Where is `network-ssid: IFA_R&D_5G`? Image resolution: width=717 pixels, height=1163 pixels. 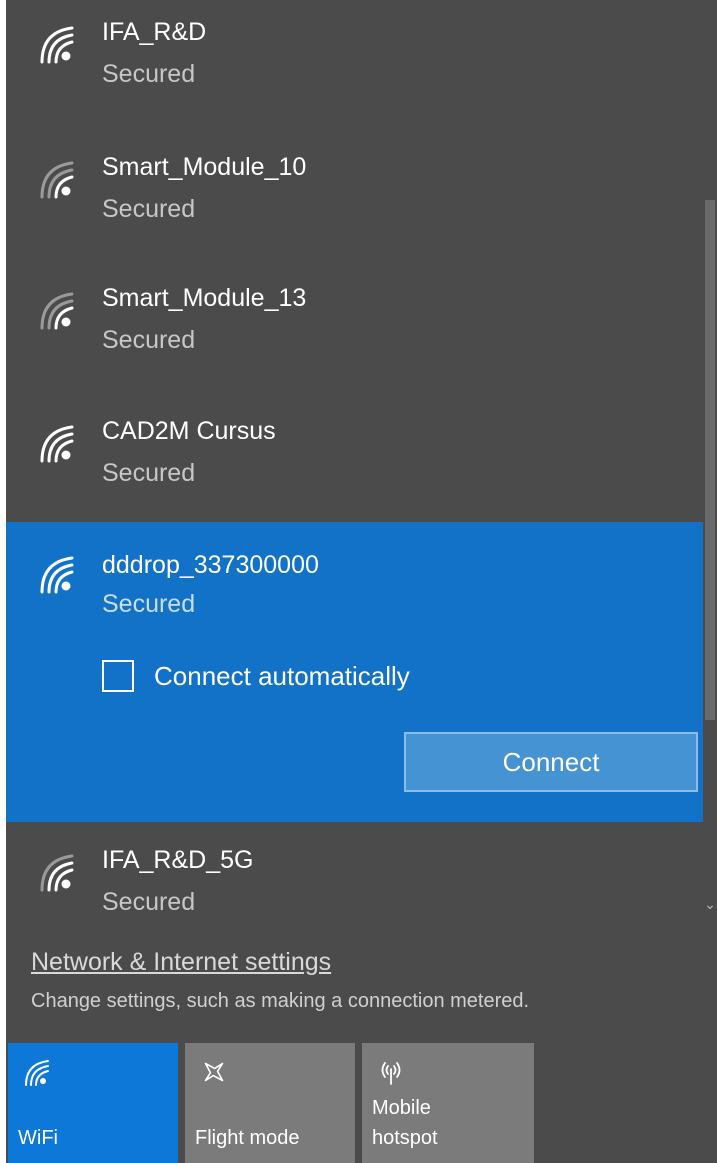
network-ssid: IFA_R&D_5G is located at coordinates (178, 860).